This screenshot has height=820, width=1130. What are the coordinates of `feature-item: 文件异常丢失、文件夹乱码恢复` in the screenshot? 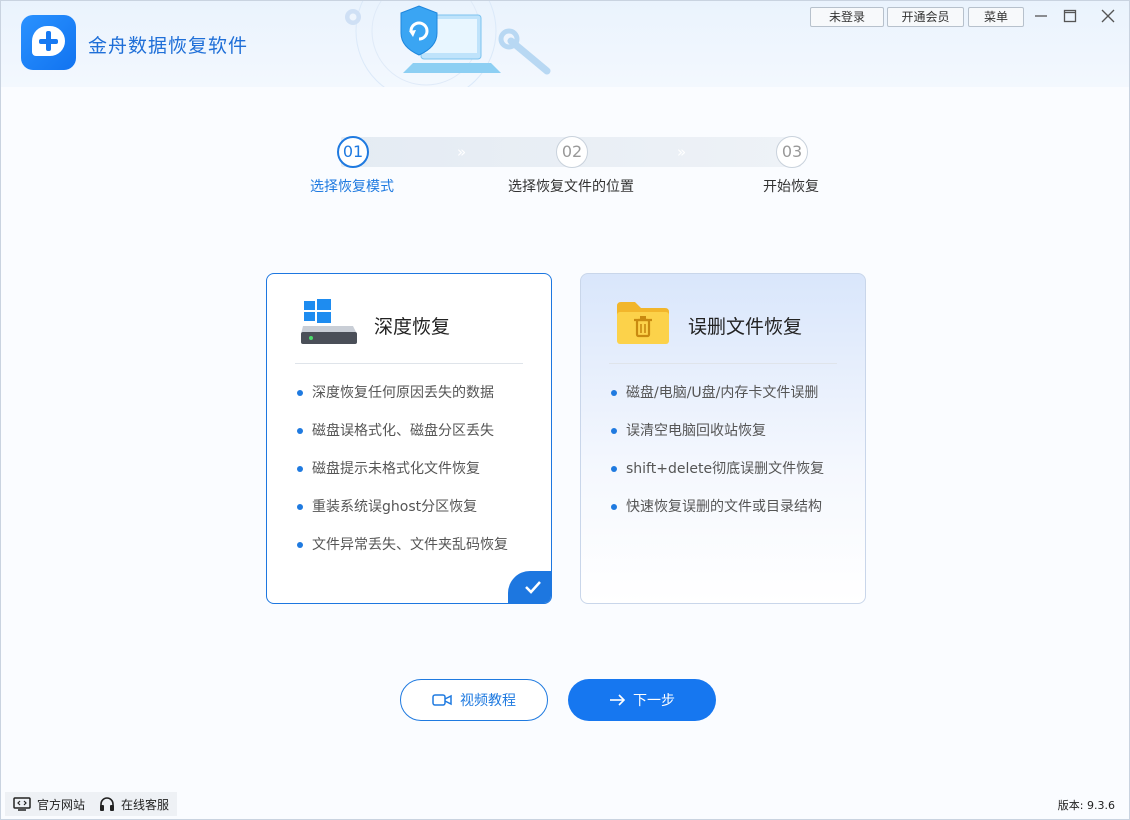 It's located at (401, 553).